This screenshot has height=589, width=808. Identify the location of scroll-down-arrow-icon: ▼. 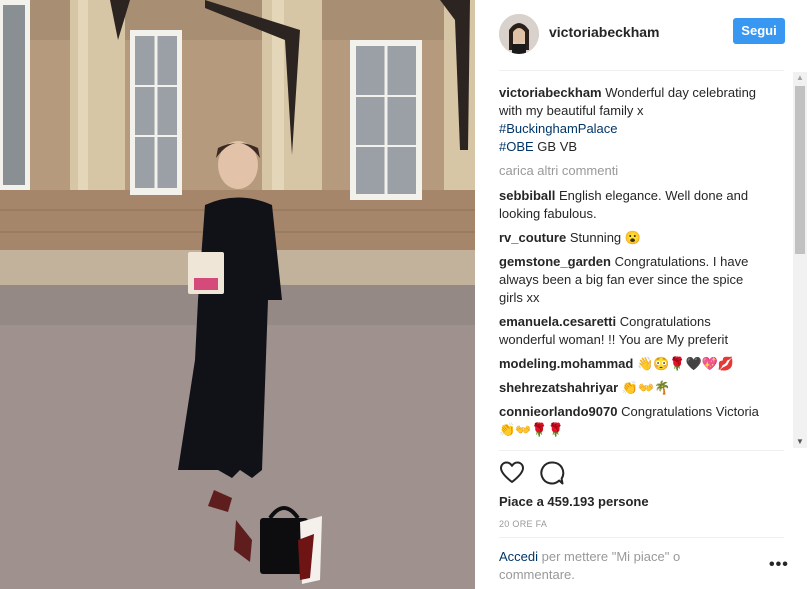
(800, 442).